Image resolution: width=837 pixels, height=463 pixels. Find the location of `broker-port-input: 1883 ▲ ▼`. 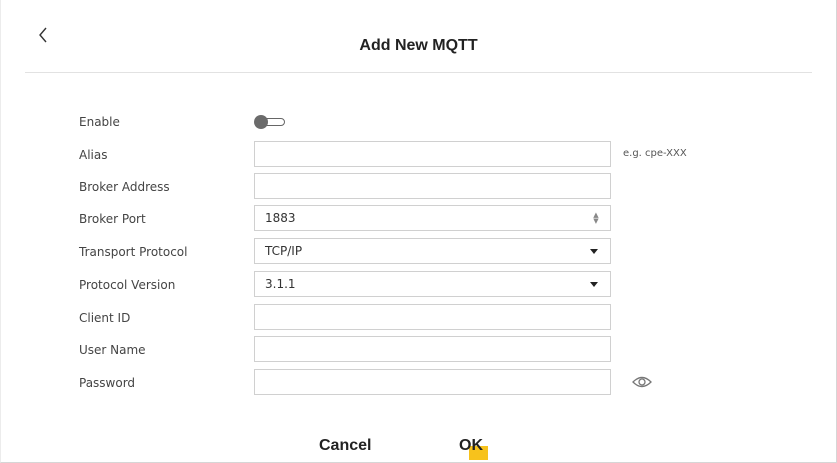

broker-port-input: 1883 ▲ ▼ is located at coordinates (432, 218).